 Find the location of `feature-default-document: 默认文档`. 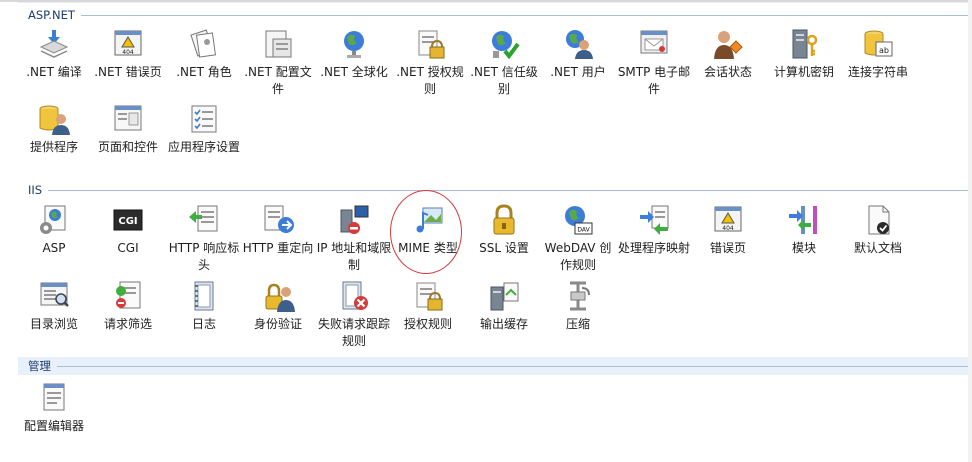

feature-default-document: 默认文档 is located at coordinates (878, 230).